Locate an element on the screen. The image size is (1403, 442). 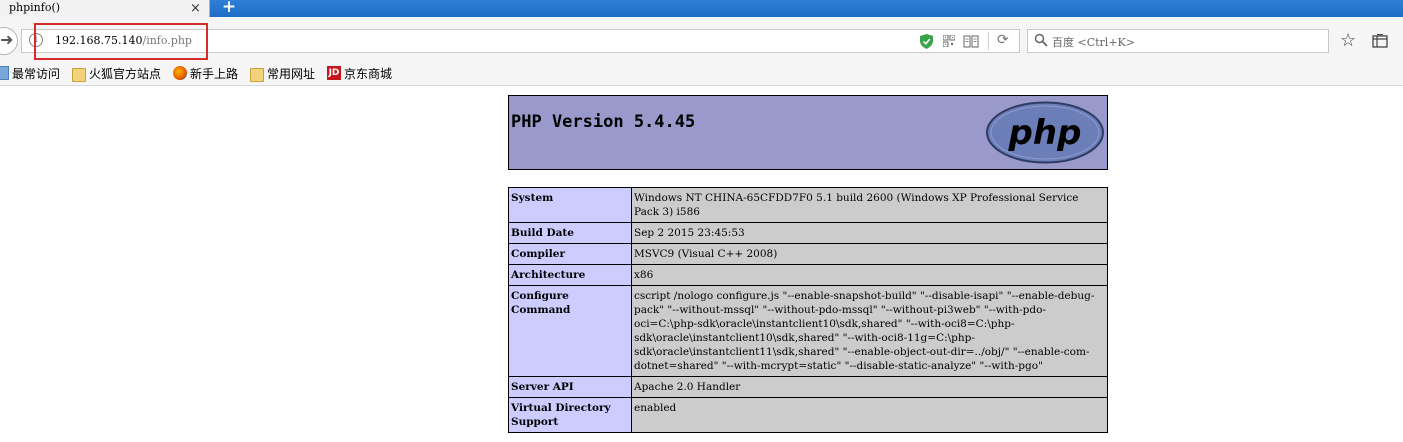
bookmark-firefox-site: 火狐官方站点 is located at coordinates (116, 74).